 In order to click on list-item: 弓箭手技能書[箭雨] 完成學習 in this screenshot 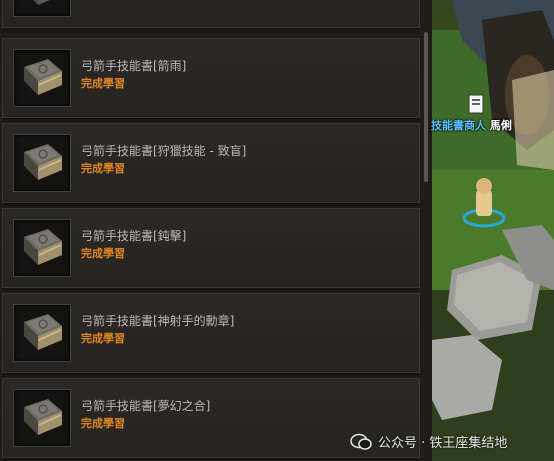, I will do `click(211, 80)`.